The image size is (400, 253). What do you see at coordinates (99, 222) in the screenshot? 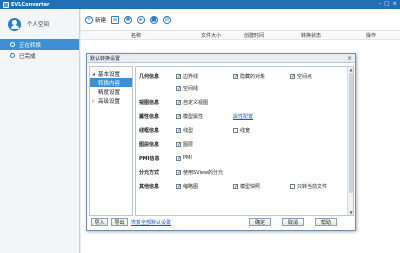
I see `import-button: 导入` at bounding box center [99, 222].